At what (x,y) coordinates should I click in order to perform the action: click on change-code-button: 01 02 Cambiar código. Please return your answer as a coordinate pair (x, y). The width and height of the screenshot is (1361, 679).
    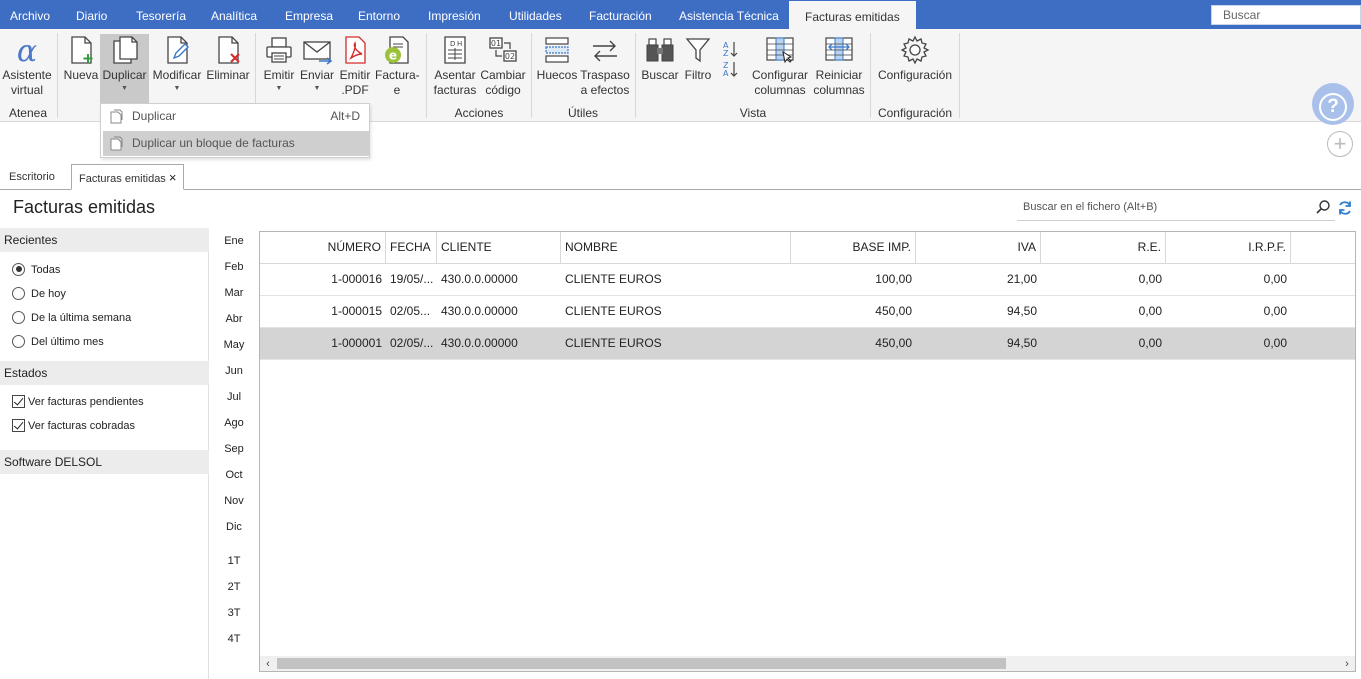
    Looking at the image, I should click on (503, 67).